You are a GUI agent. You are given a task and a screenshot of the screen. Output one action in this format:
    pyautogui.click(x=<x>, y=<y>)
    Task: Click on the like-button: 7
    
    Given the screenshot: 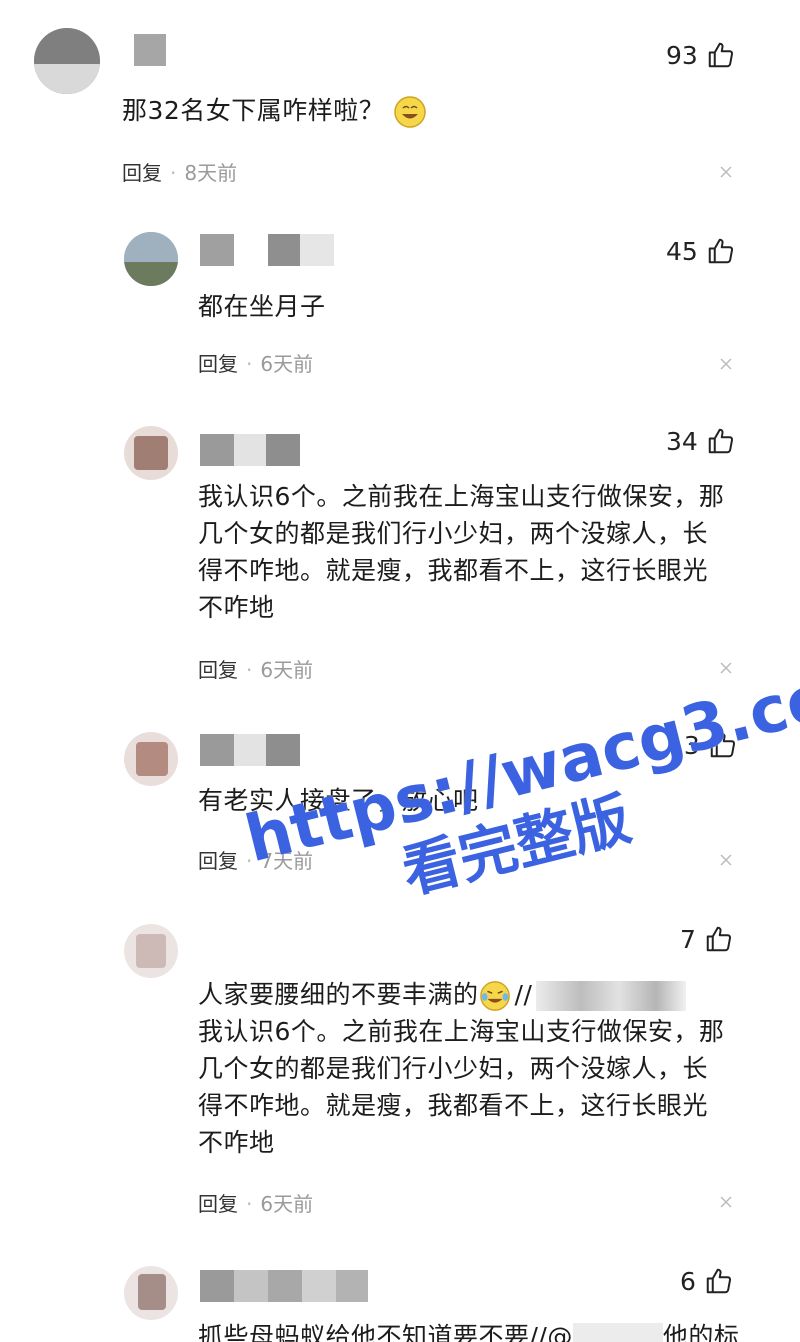 What is the action you would take?
    pyautogui.click(x=707, y=939)
    